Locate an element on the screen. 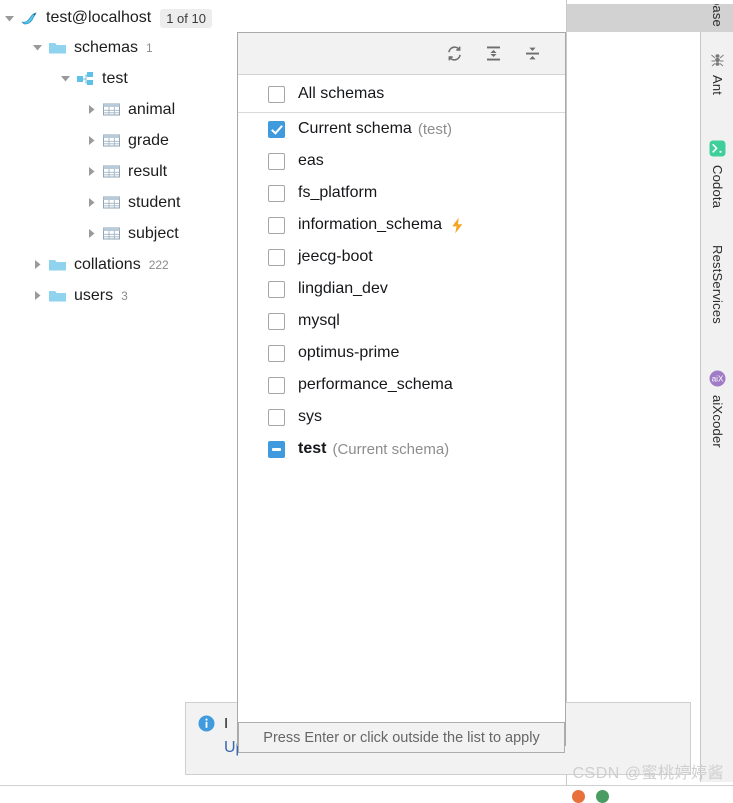 The height and width of the screenshot is (803, 733). option-fs-platform: fs_platform is located at coordinates (401, 193).